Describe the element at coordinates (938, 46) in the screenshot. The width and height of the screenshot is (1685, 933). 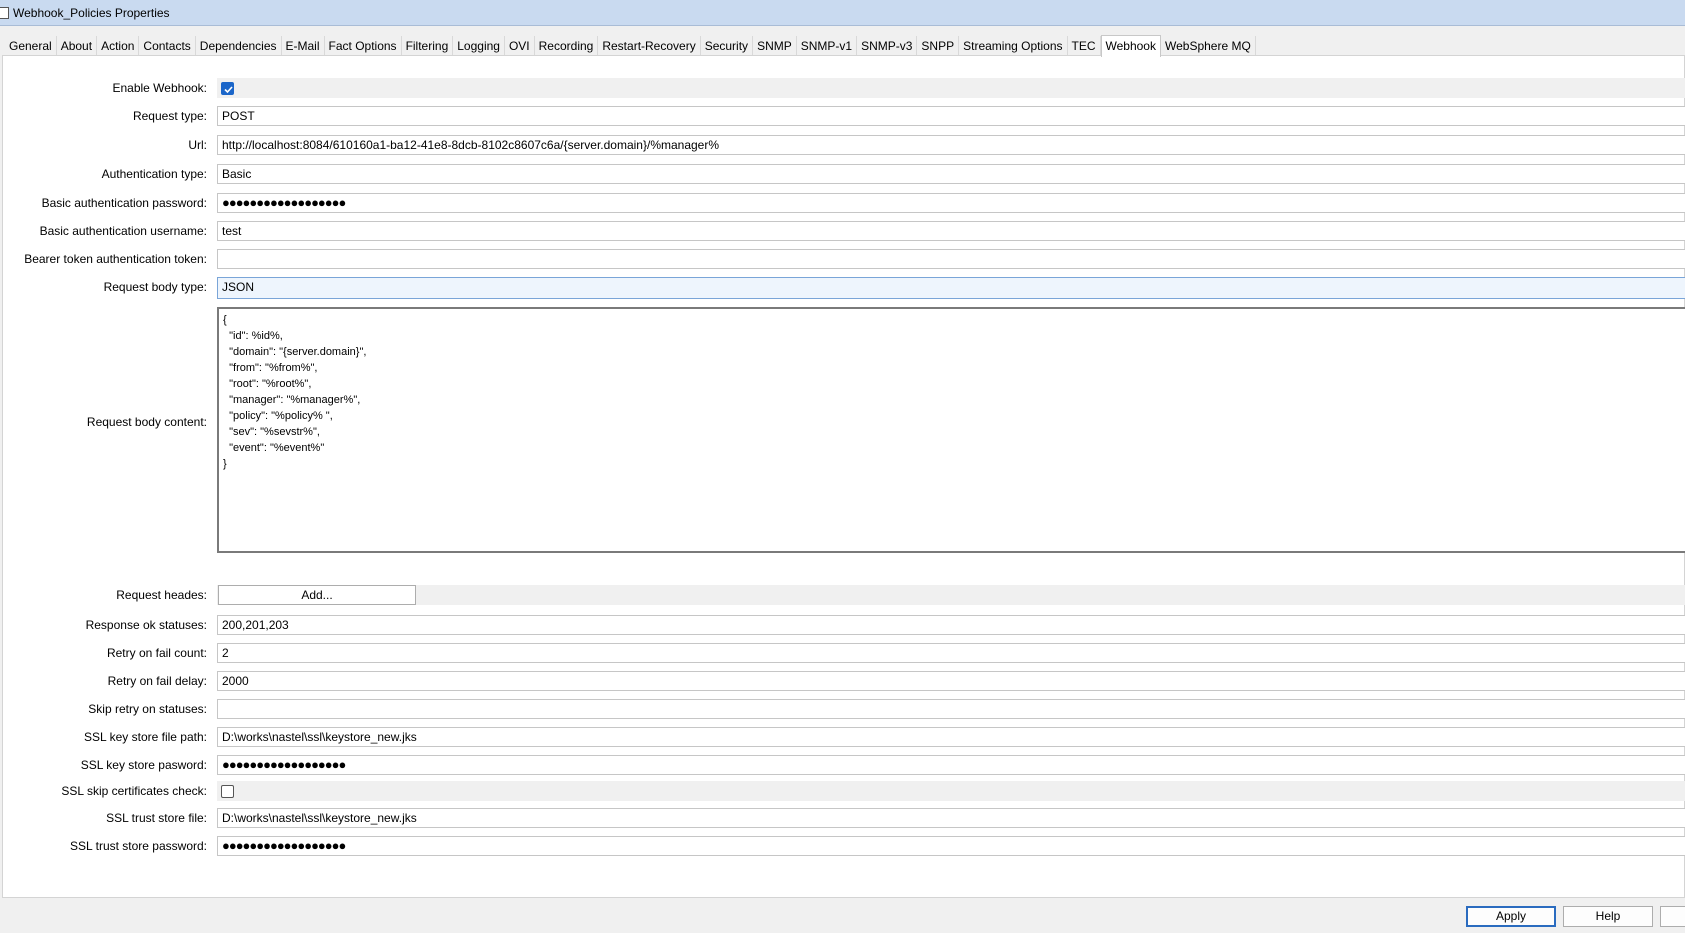
I see `tab-snpp: SNPP` at that location.